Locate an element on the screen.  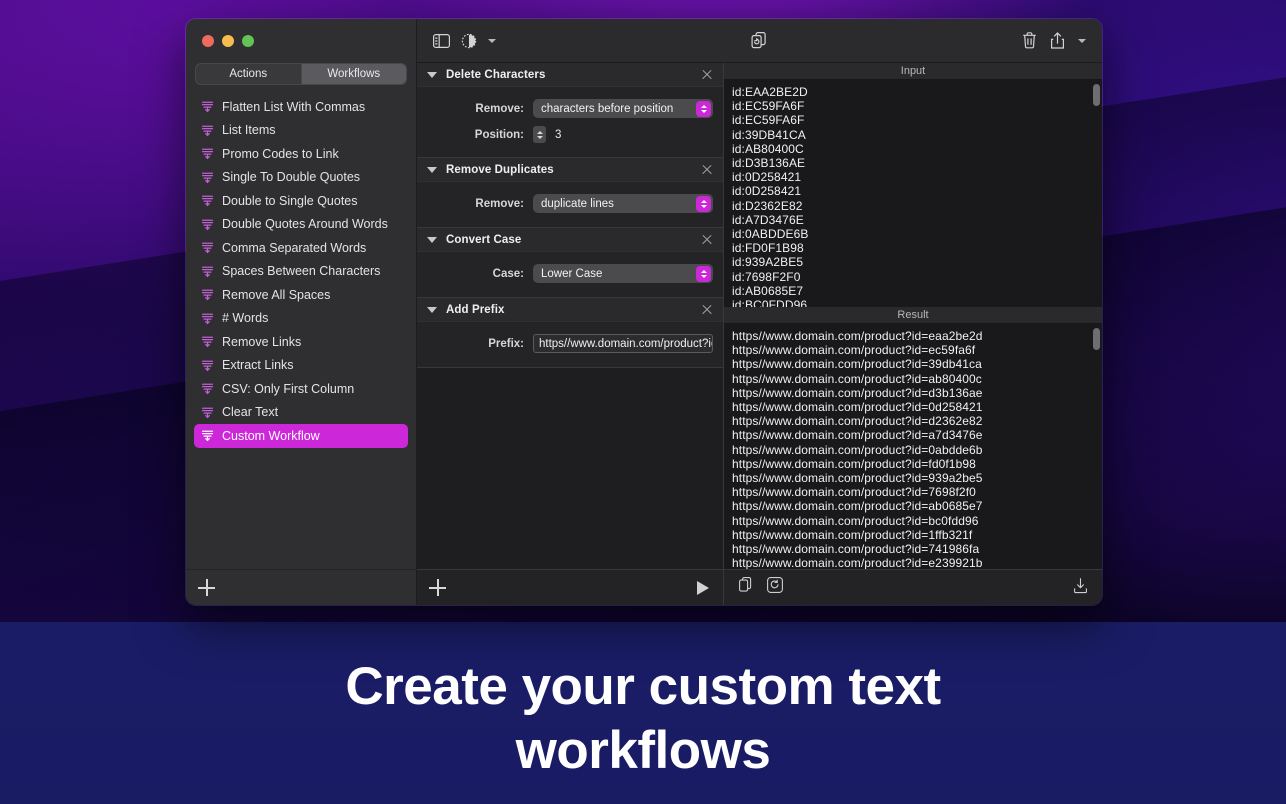
workflow-item: Double to Single Quotes is located at coordinates (301, 201).